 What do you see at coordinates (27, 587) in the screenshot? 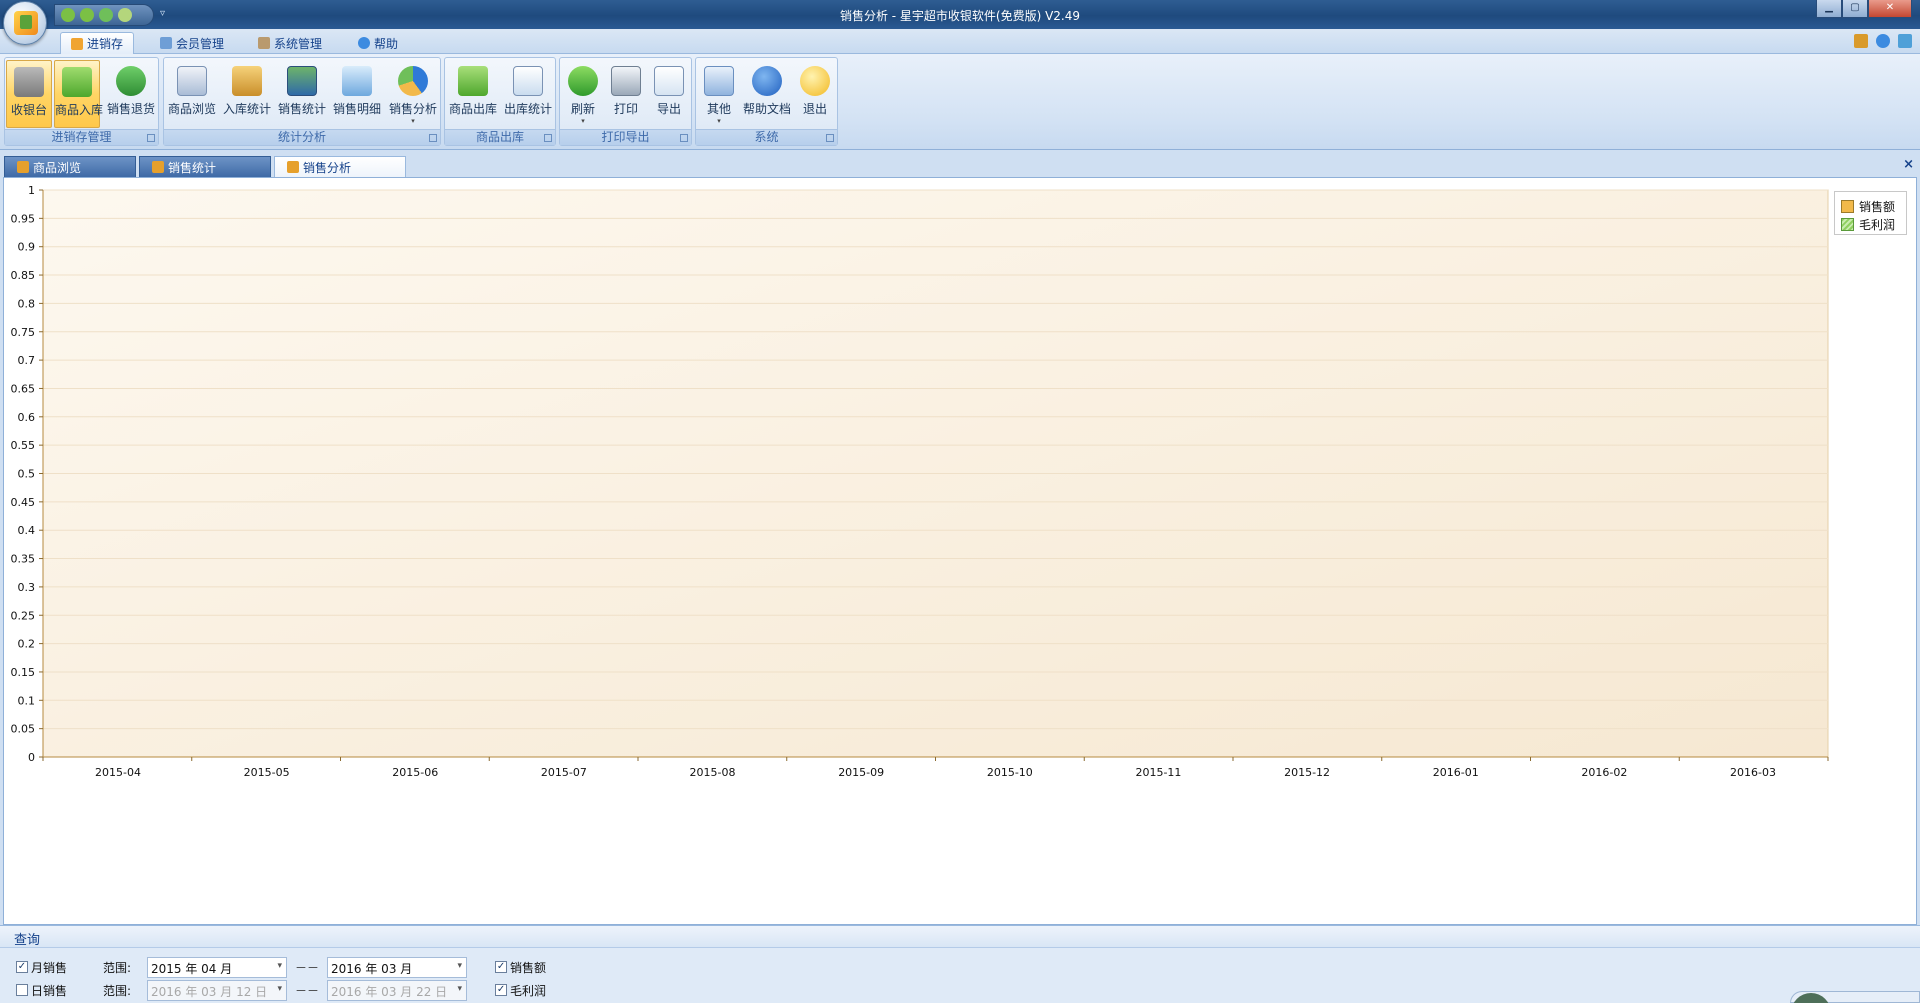
I see `y-tick-label: 0.3` at bounding box center [27, 587].